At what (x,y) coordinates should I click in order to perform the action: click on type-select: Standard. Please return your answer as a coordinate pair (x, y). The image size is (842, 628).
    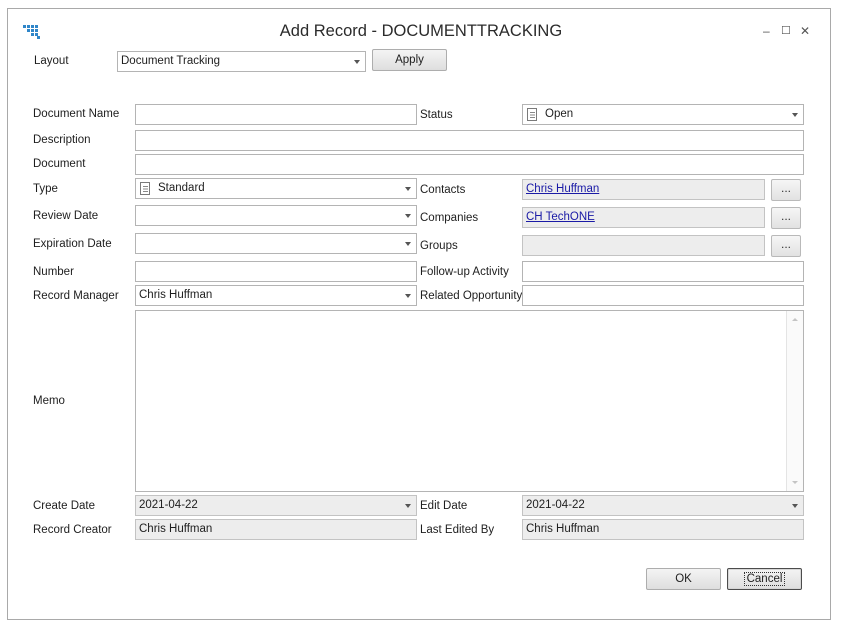
    Looking at the image, I should click on (276, 188).